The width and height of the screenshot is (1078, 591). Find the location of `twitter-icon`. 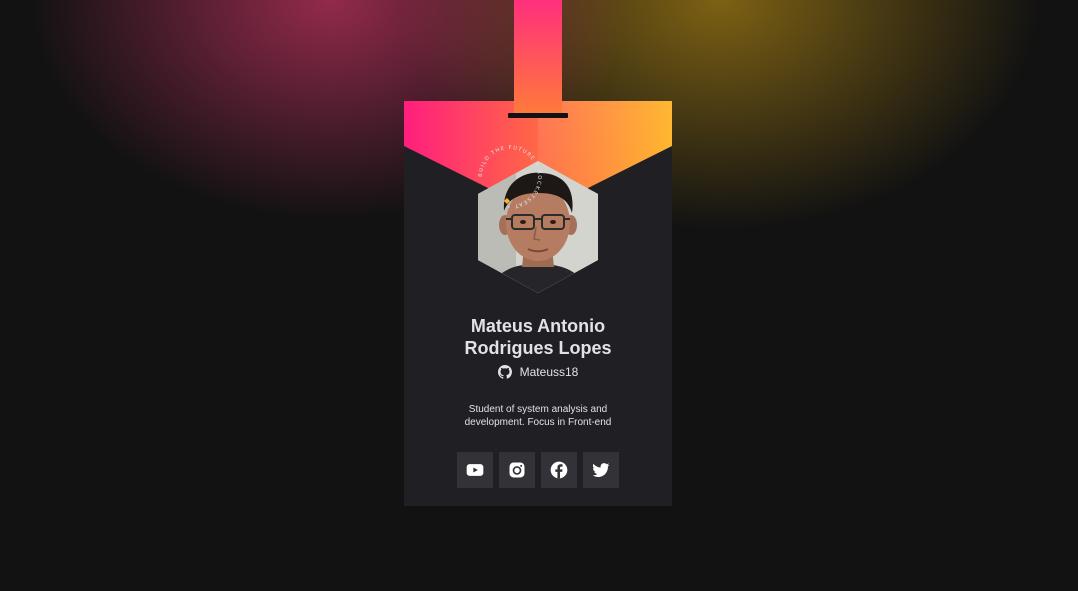

twitter-icon is located at coordinates (601, 470).